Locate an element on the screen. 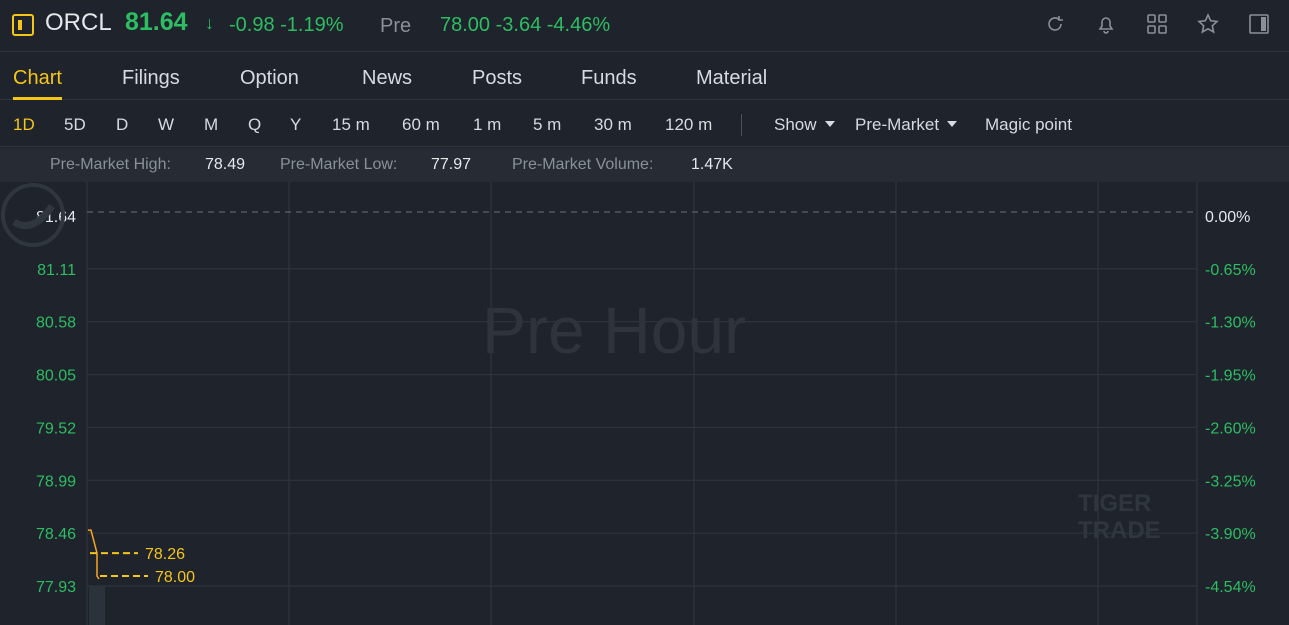  show-dropdown-label: Show is located at coordinates (795, 124).